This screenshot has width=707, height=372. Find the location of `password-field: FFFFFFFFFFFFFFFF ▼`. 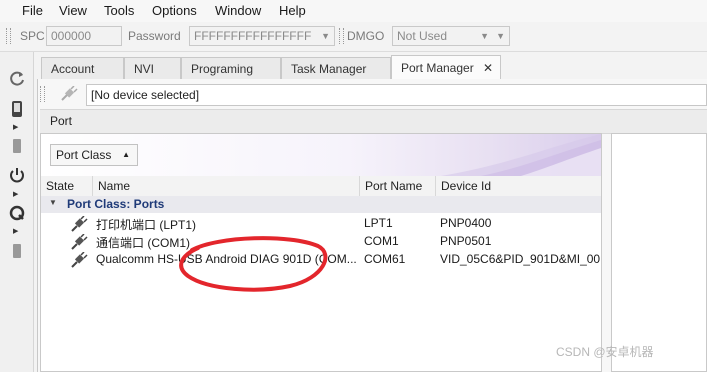

password-field: FFFFFFFFFFFFFFFF ▼ is located at coordinates (262, 36).